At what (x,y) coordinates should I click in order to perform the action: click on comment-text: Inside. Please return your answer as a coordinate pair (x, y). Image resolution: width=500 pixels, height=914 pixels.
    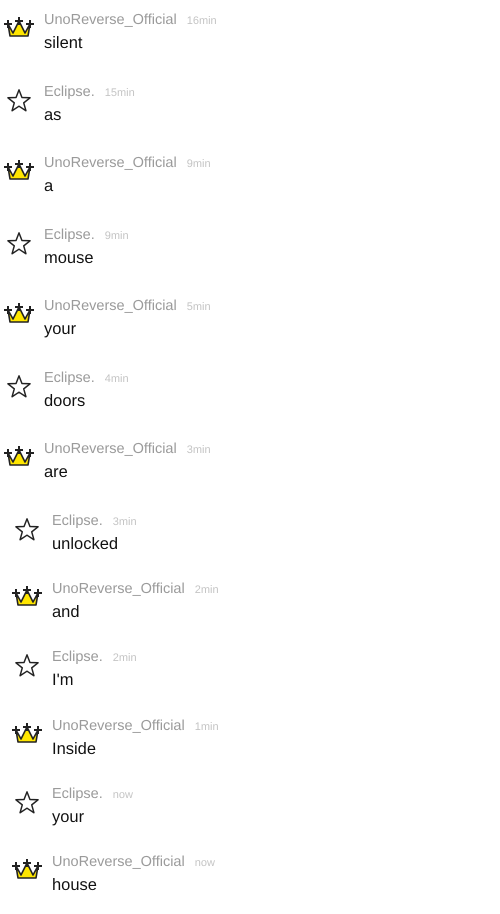
    Looking at the image, I should click on (75, 749).